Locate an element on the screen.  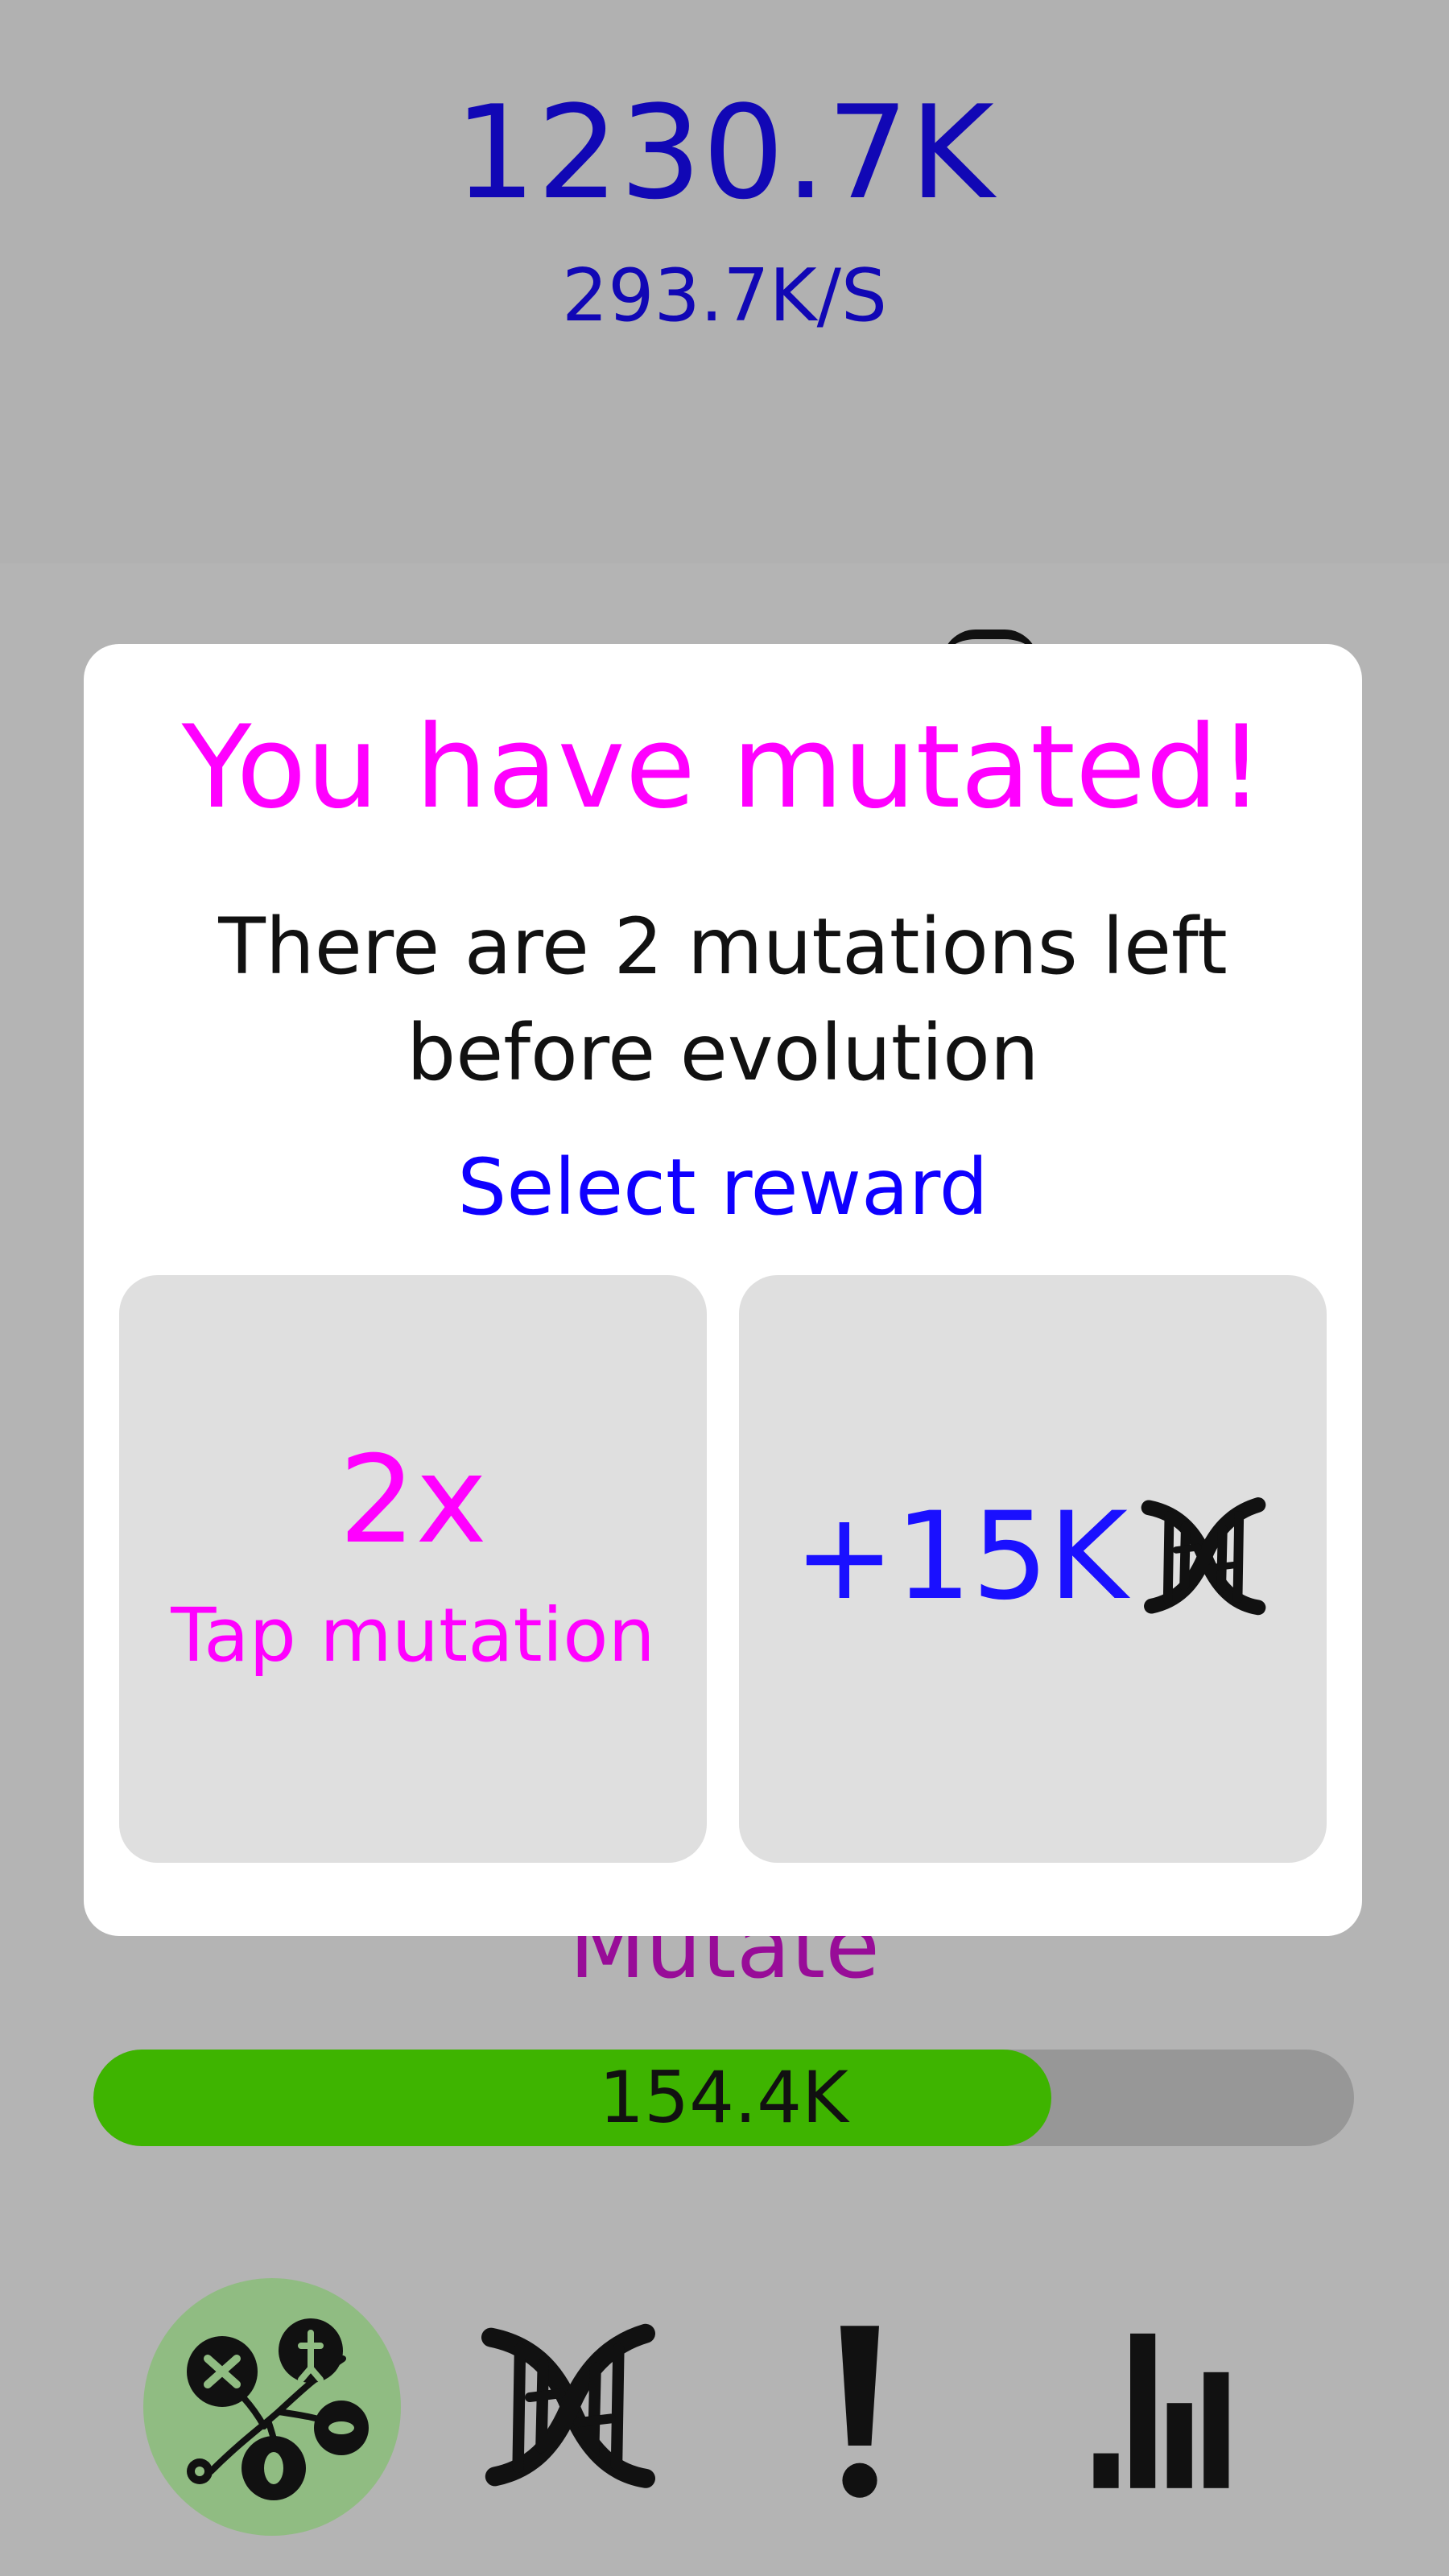
nav-dna is located at coordinates (568, 2407).